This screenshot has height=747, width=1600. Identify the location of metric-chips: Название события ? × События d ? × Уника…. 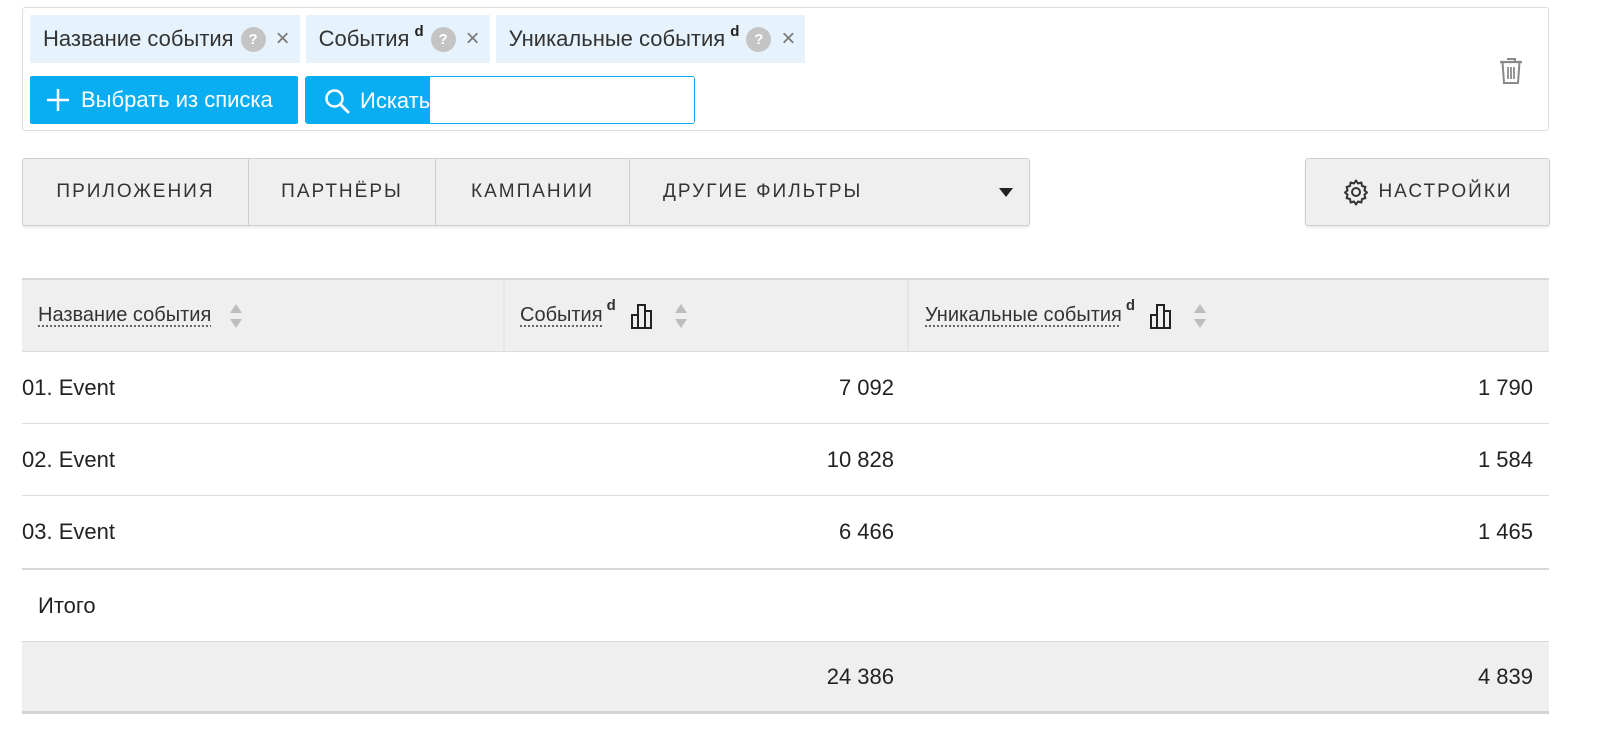
(418, 39).